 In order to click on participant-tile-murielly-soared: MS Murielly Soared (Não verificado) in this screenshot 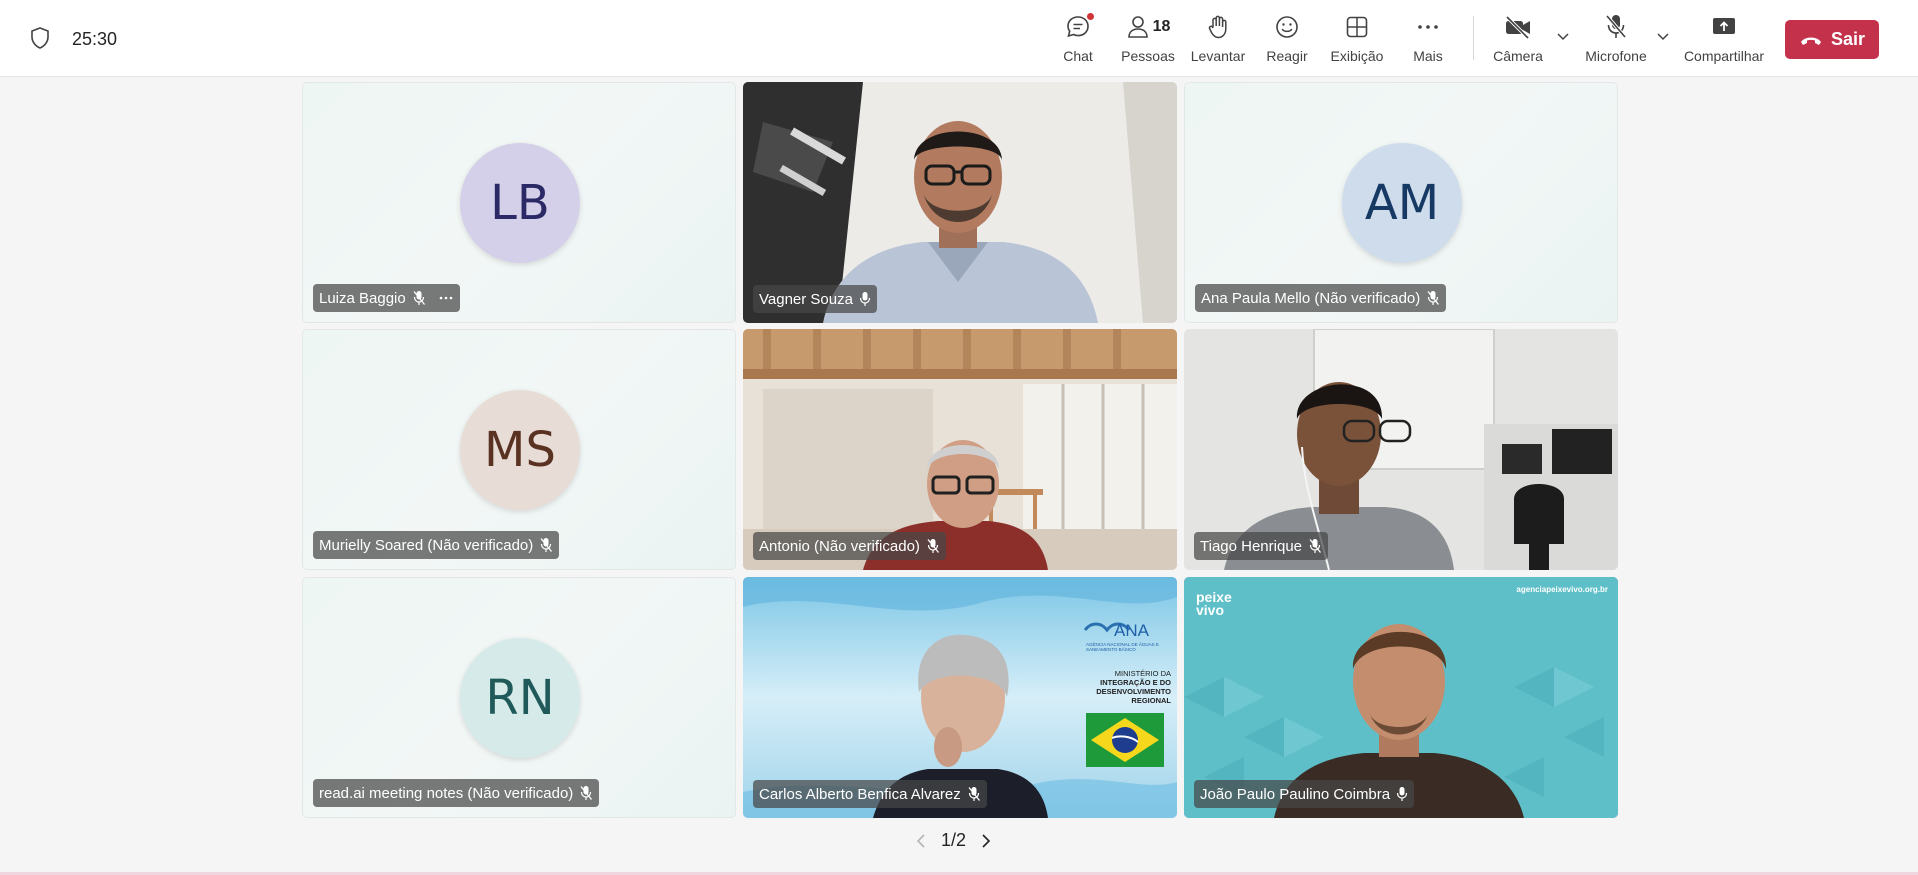, I will do `click(519, 449)`.